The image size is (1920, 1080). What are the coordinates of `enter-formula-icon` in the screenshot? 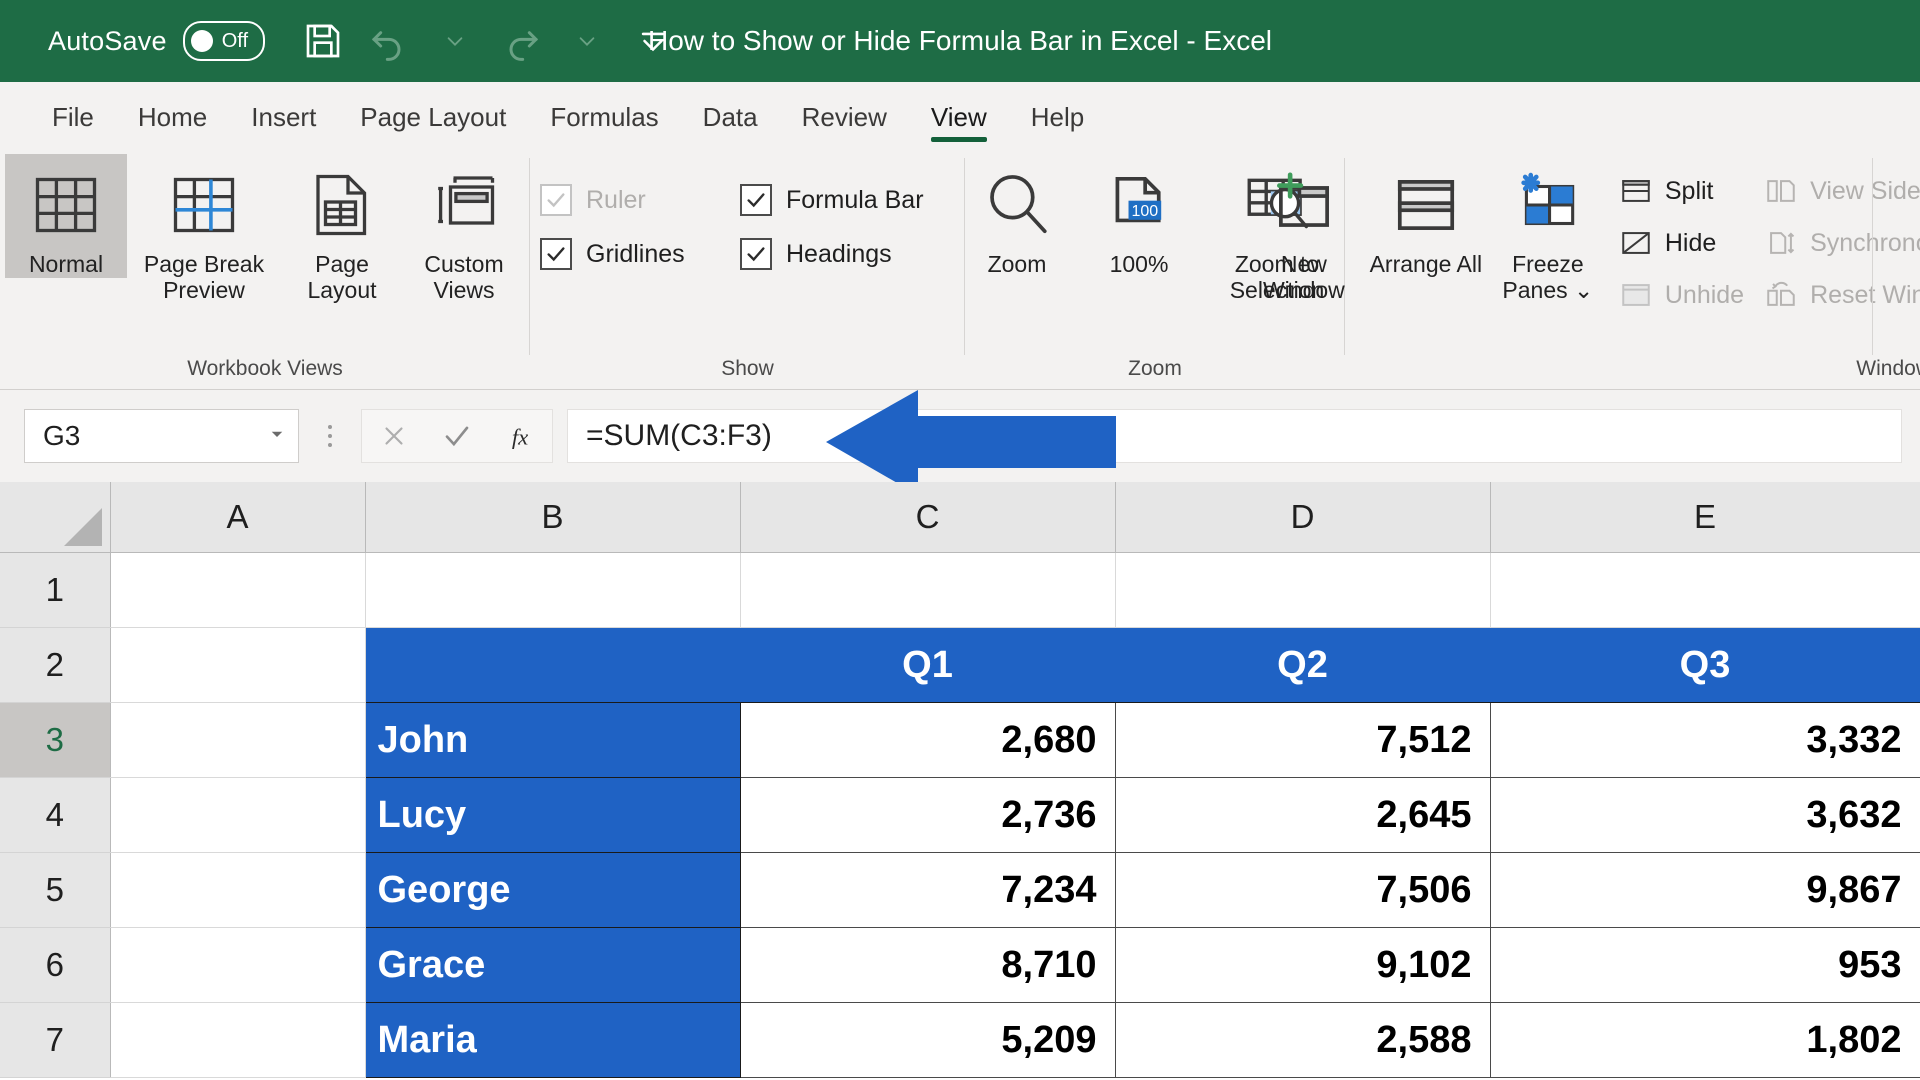 It's located at (457, 436).